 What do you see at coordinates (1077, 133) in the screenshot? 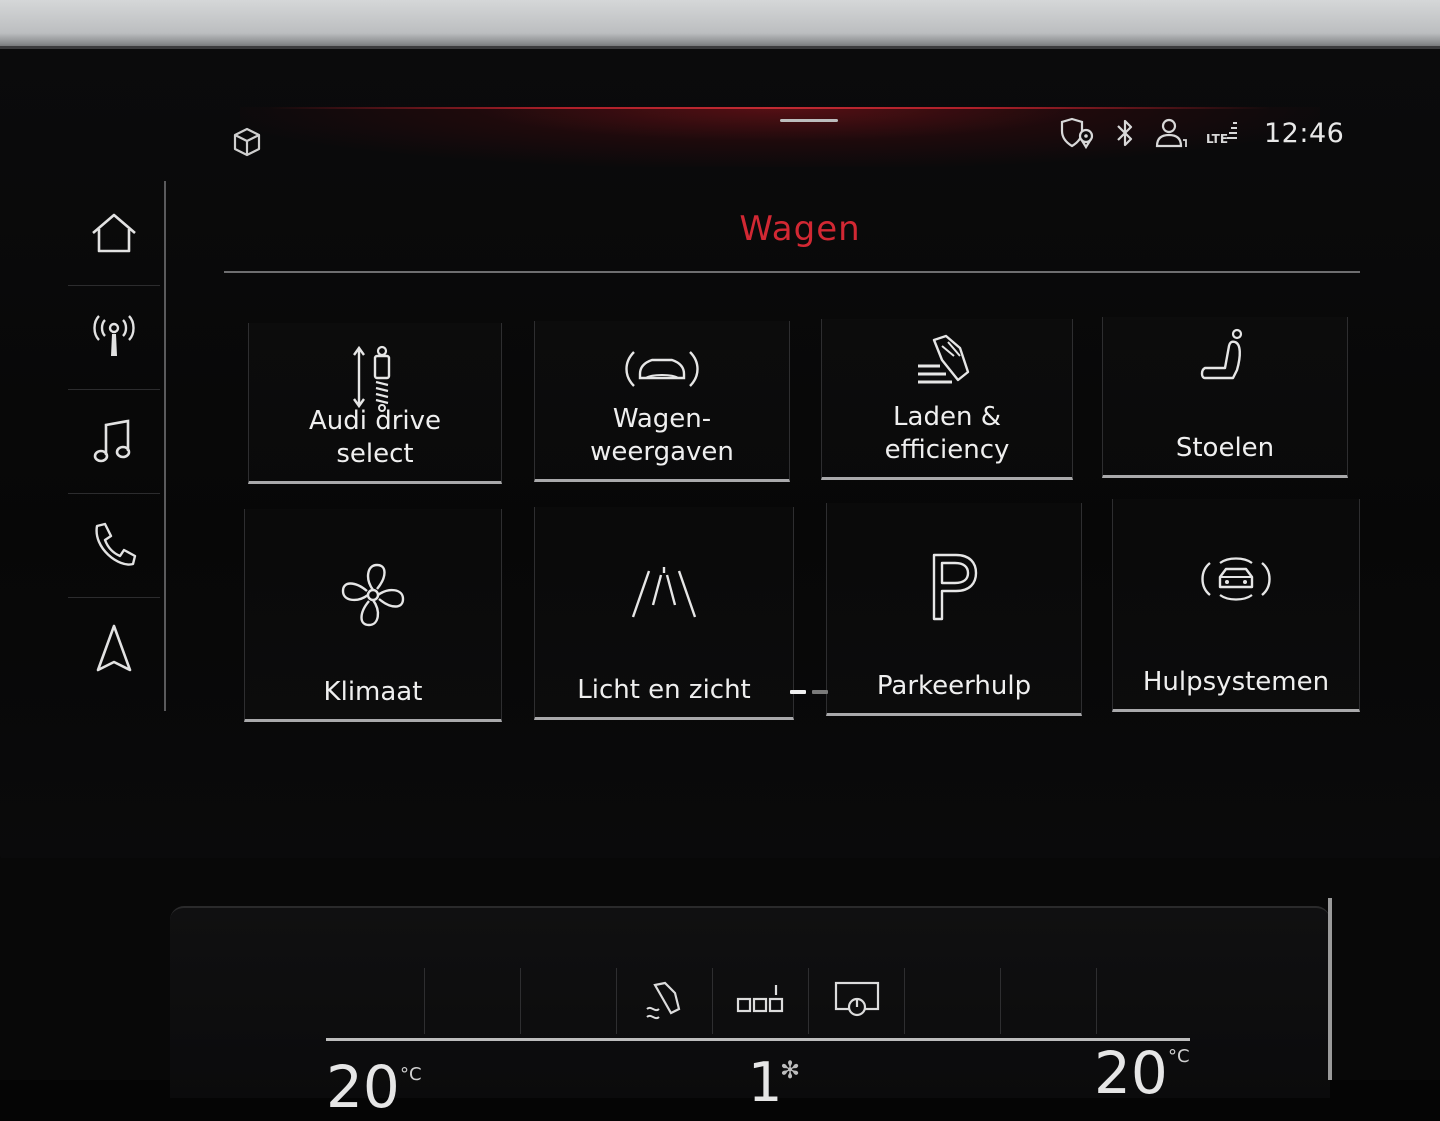
I see `navigation-shield-icon` at bounding box center [1077, 133].